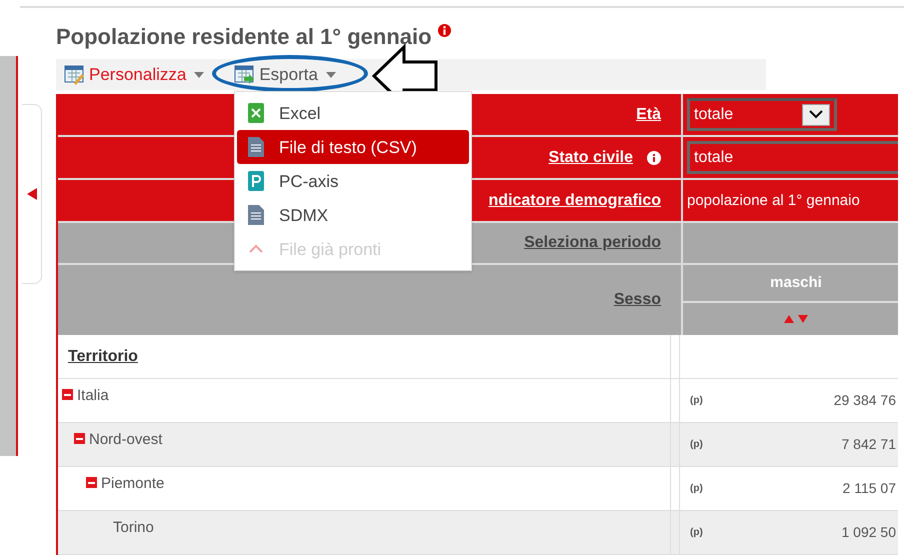  I want to click on menu-item: PC-axis, so click(353, 181).